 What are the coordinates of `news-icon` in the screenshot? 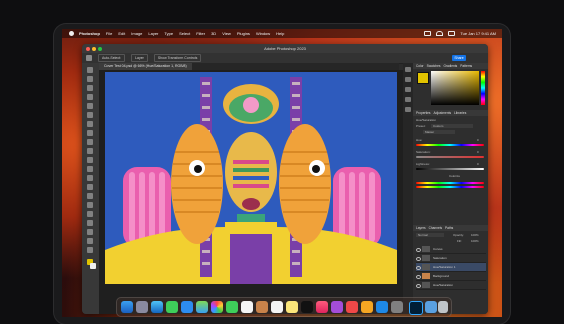 It's located at (352, 307).